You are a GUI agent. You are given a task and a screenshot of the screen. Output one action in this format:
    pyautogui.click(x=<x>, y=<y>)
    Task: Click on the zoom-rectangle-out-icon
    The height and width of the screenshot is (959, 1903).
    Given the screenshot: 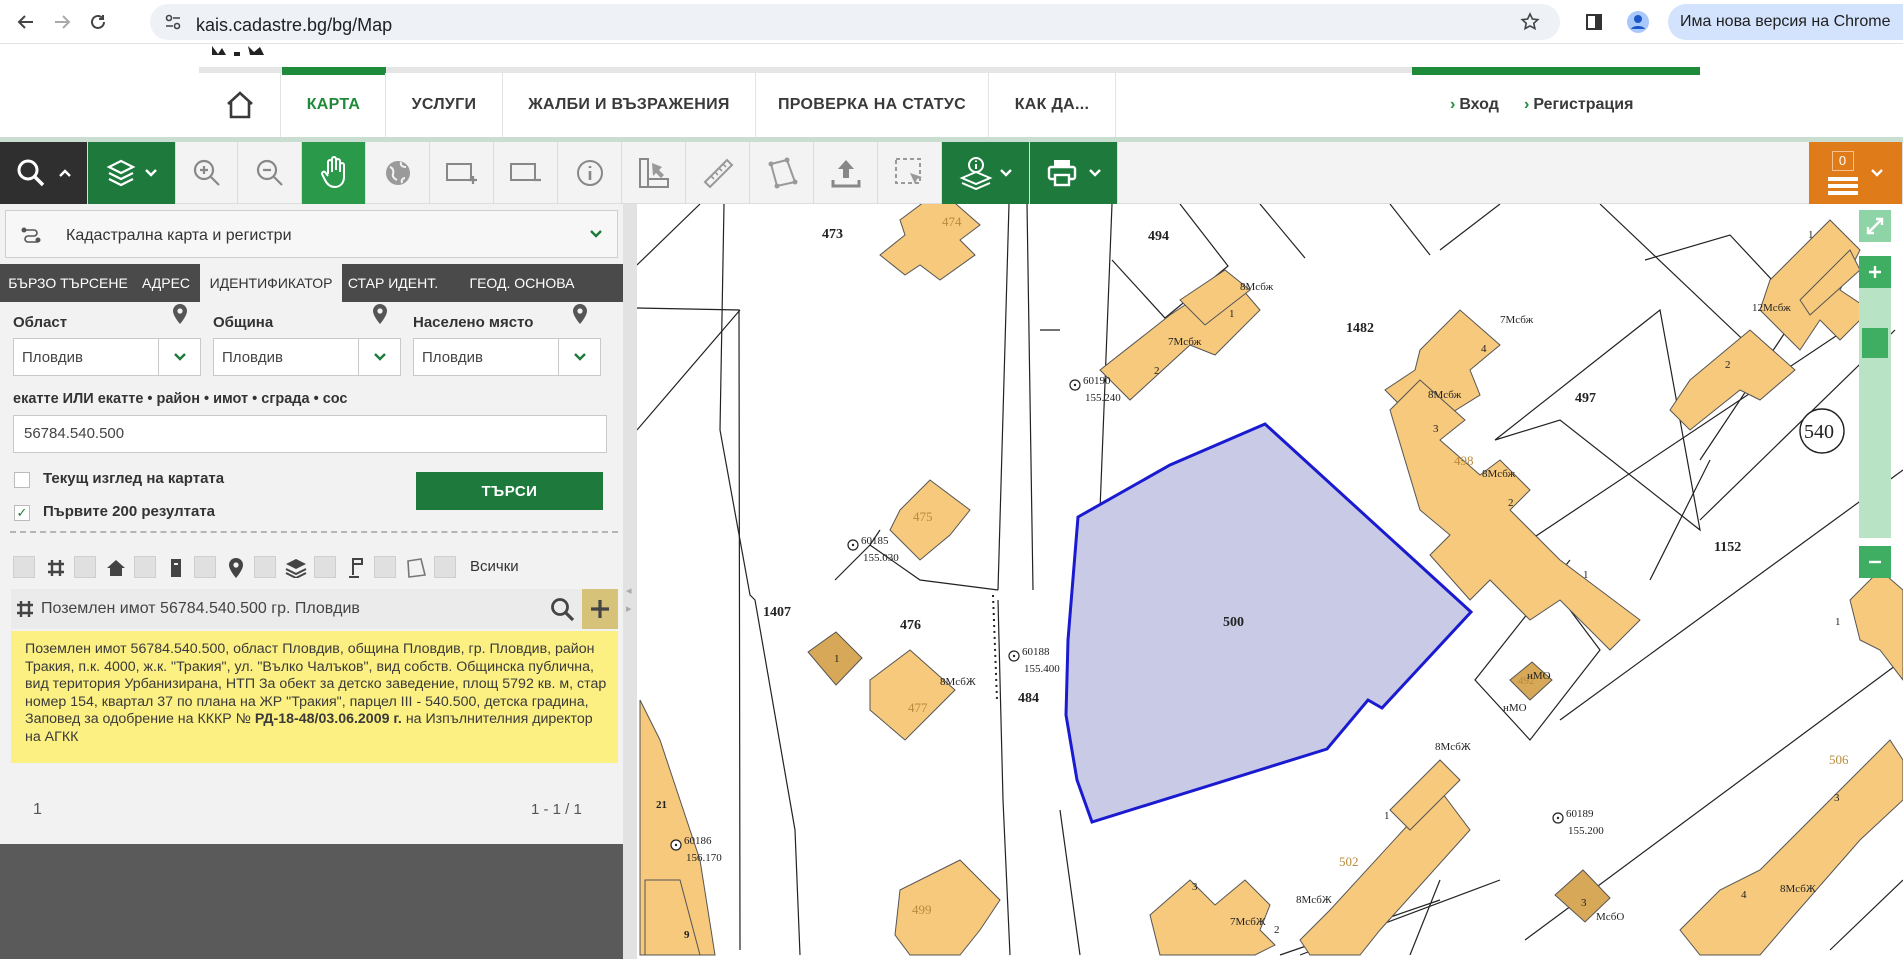 What is the action you would take?
    pyautogui.click(x=525, y=172)
    